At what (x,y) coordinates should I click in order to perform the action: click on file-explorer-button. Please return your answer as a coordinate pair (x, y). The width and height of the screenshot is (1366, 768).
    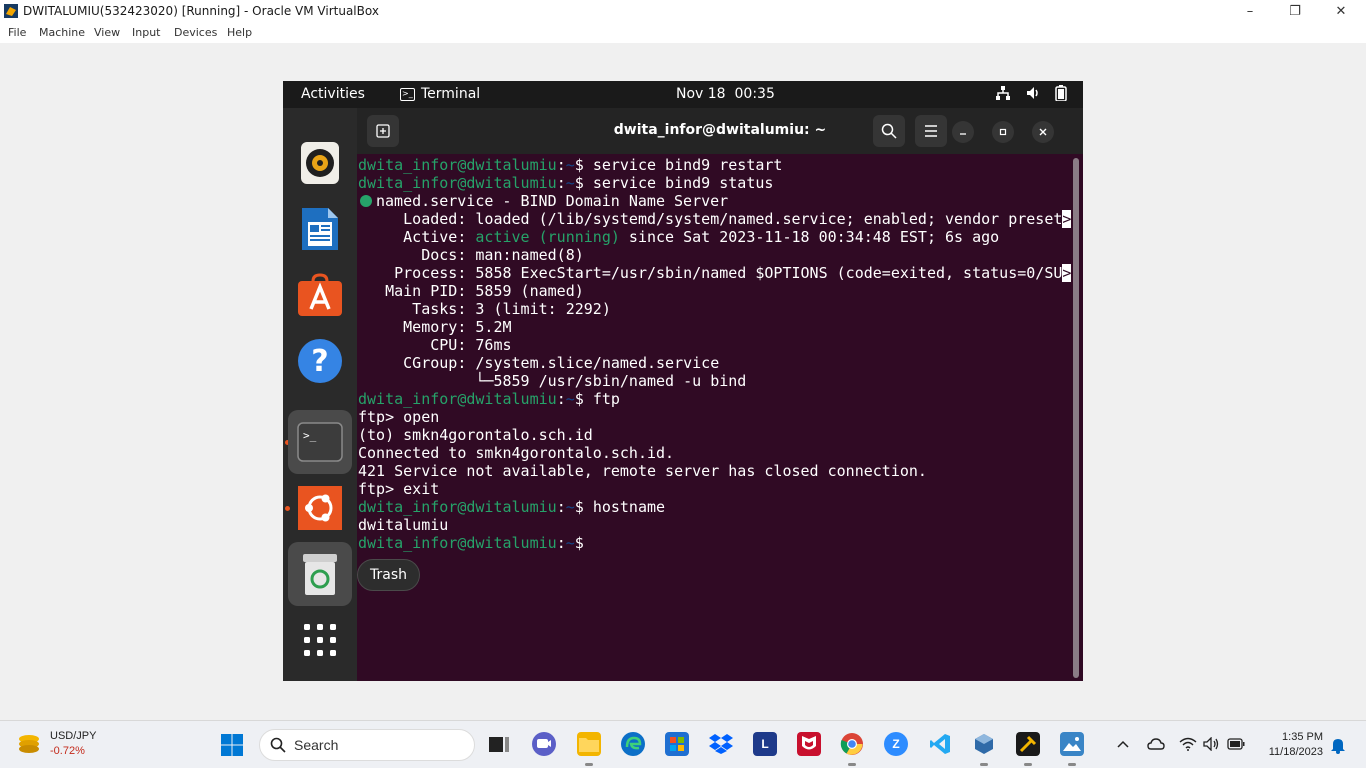
    Looking at the image, I should click on (589, 744).